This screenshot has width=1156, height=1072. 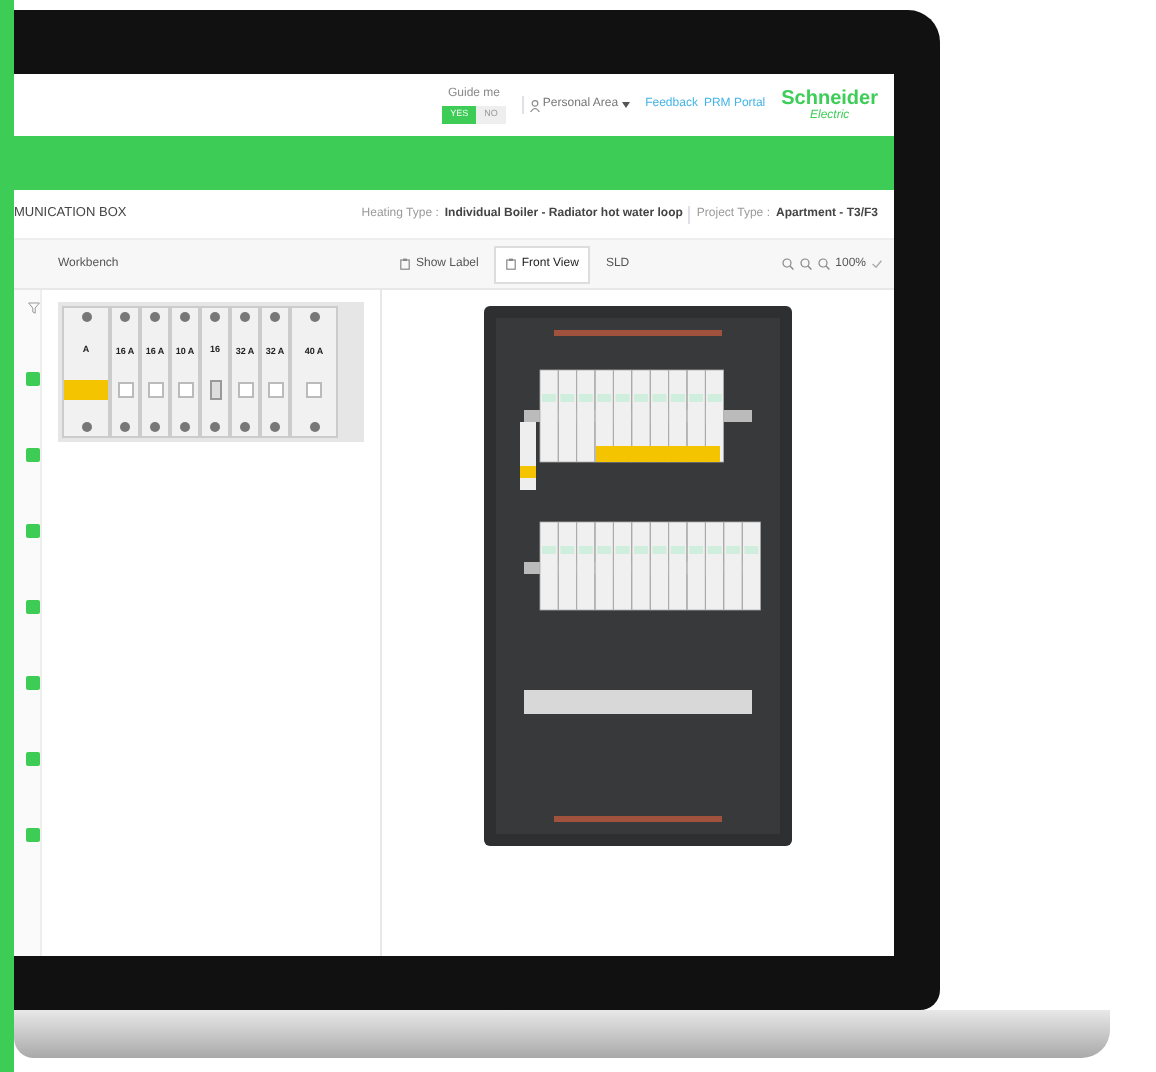 I want to click on filter-icon, so click(x=34, y=308).